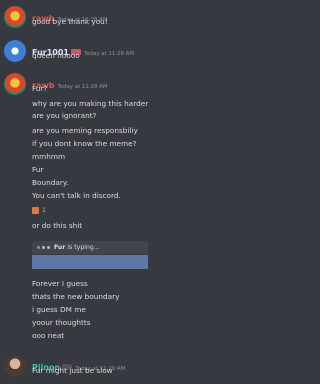  I want to click on message-text: mmhmm, so click(49, 156).